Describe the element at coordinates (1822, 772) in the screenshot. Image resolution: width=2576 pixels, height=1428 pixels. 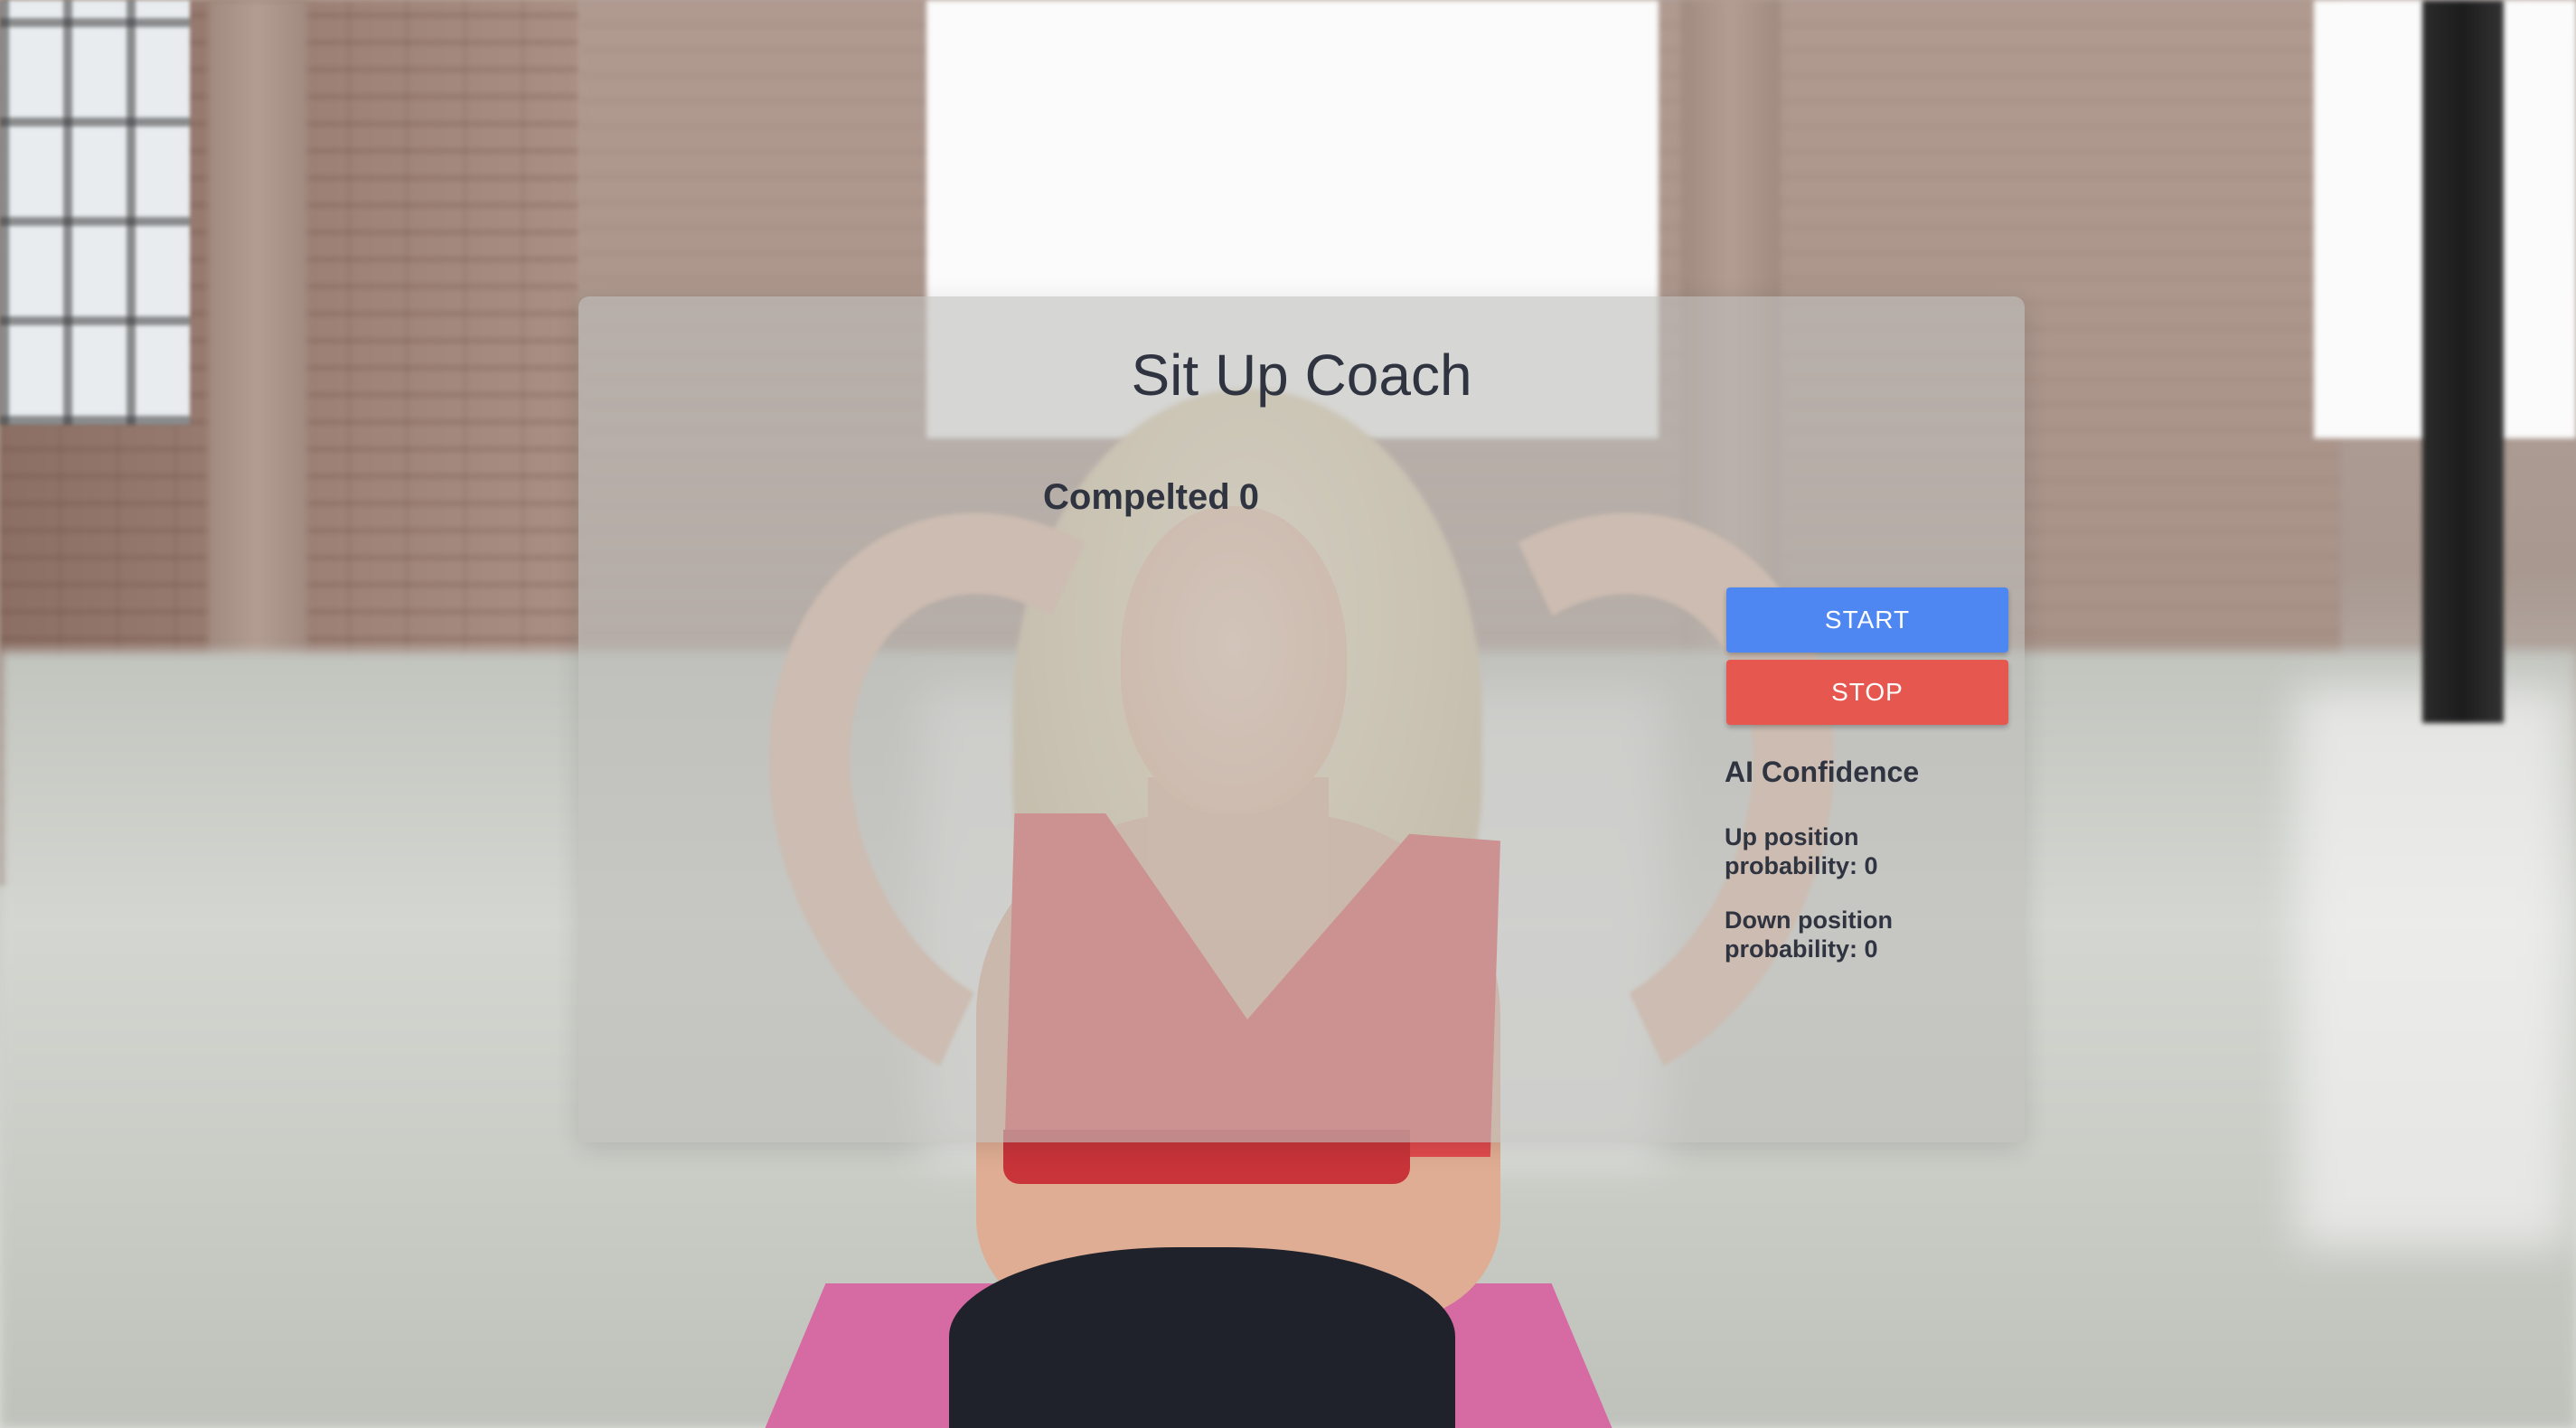
I see `ai-confidence-heading: AI Confidence` at that location.